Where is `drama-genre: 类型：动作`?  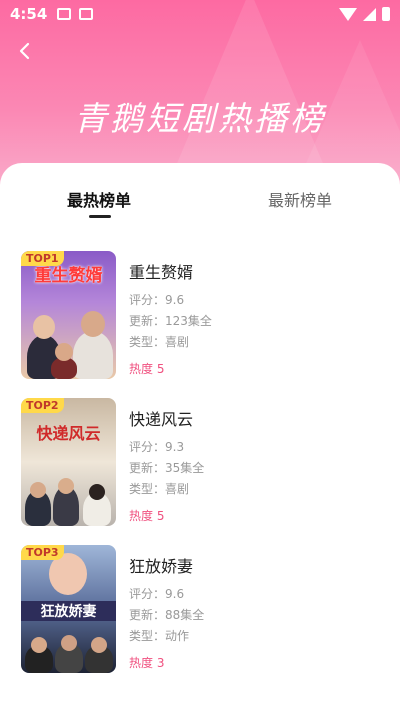
drama-genre: 类型：动作 is located at coordinates (159, 636).